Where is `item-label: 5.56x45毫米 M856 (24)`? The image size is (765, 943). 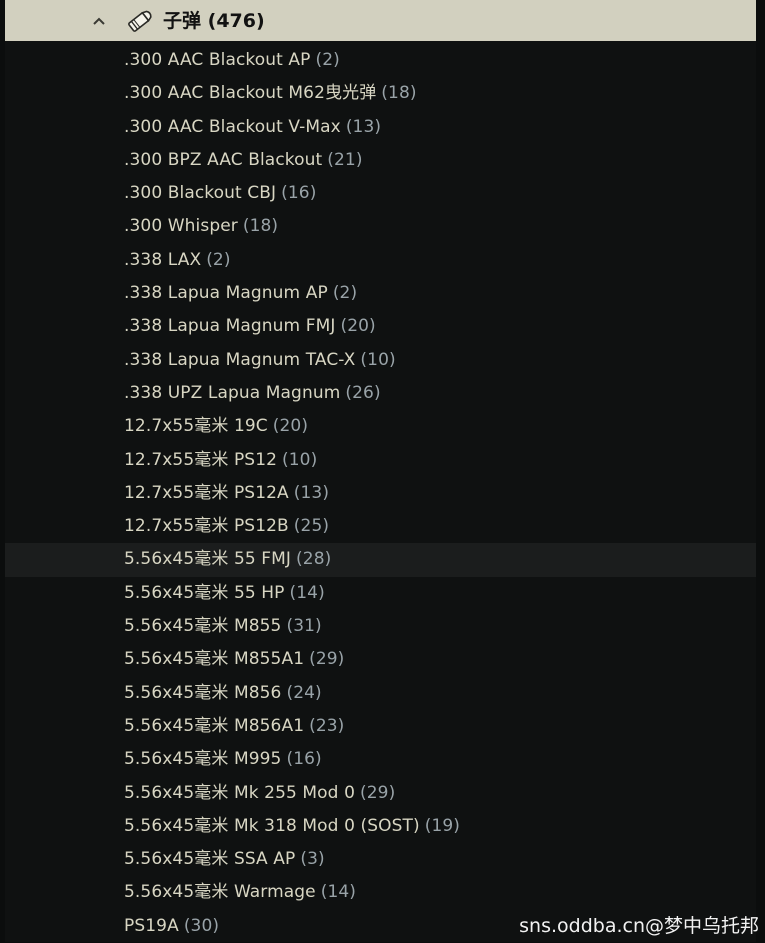
item-label: 5.56x45毫米 M856 (24) is located at coordinates (223, 693).